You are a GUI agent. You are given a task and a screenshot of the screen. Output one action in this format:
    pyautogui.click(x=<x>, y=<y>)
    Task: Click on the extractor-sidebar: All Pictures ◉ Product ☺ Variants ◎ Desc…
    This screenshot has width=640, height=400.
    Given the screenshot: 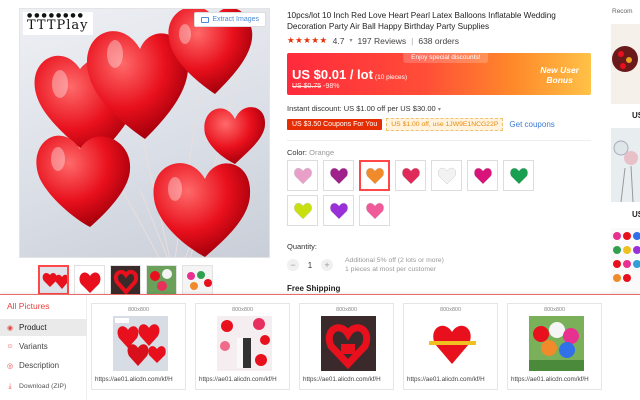 What is the action you would take?
    pyautogui.click(x=43, y=347)
    